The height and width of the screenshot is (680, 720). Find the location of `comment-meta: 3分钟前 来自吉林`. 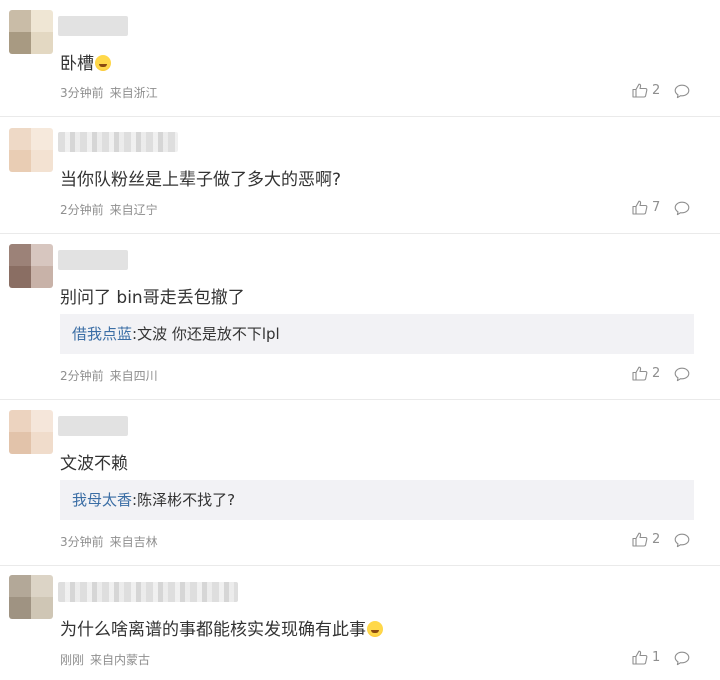

comment-meta: 3分钟前 来自吉林 is located at coordinates (109, 541).